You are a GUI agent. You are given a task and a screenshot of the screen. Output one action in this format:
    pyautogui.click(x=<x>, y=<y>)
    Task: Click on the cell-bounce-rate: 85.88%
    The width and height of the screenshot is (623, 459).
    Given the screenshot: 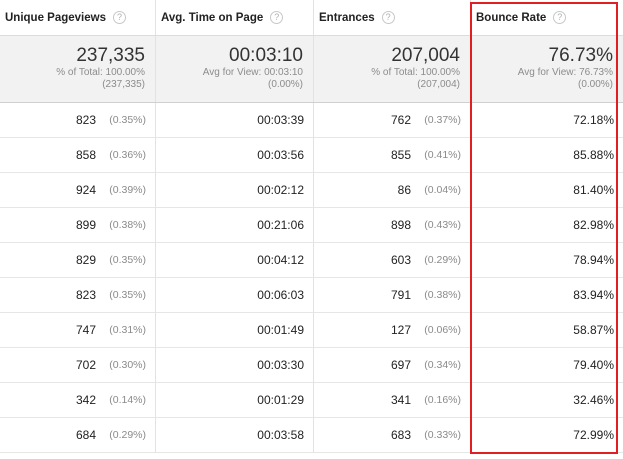 What is the action you would take?
    pyautogui.click(x=546, y=155)
    